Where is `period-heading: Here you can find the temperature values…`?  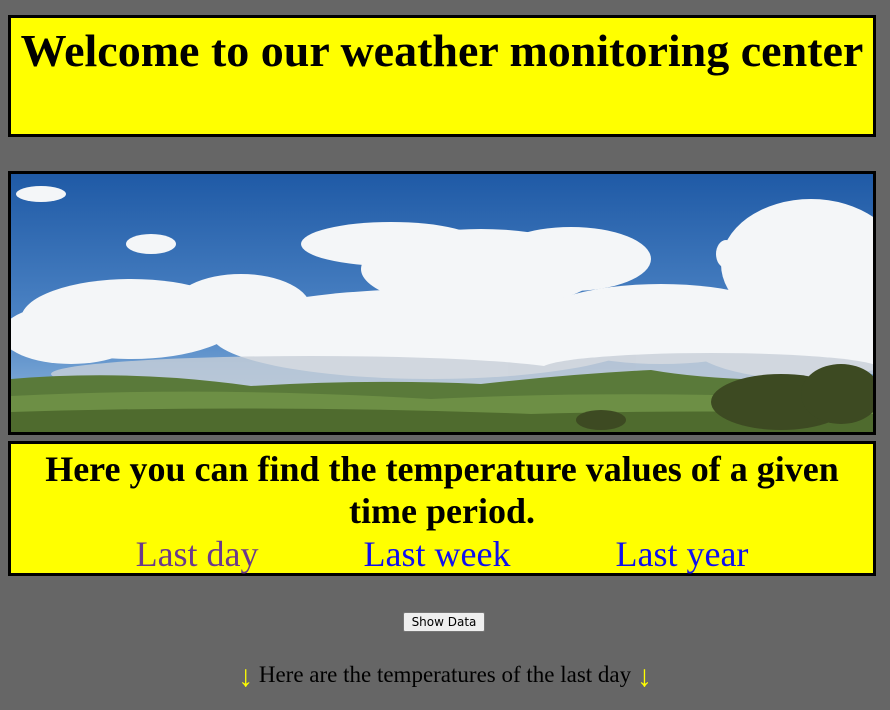
period-heading: Here you can find the temperature values… is located at coordinates (442, 490).